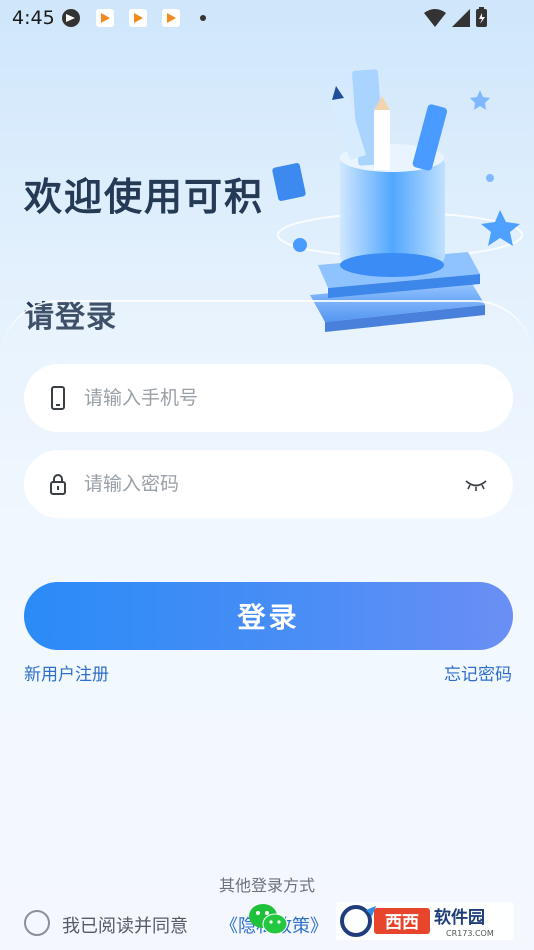 Image resolution: width=534 pixels, height=950 pixels. I want to click on pen-holder-illustration, so click(397, 200).